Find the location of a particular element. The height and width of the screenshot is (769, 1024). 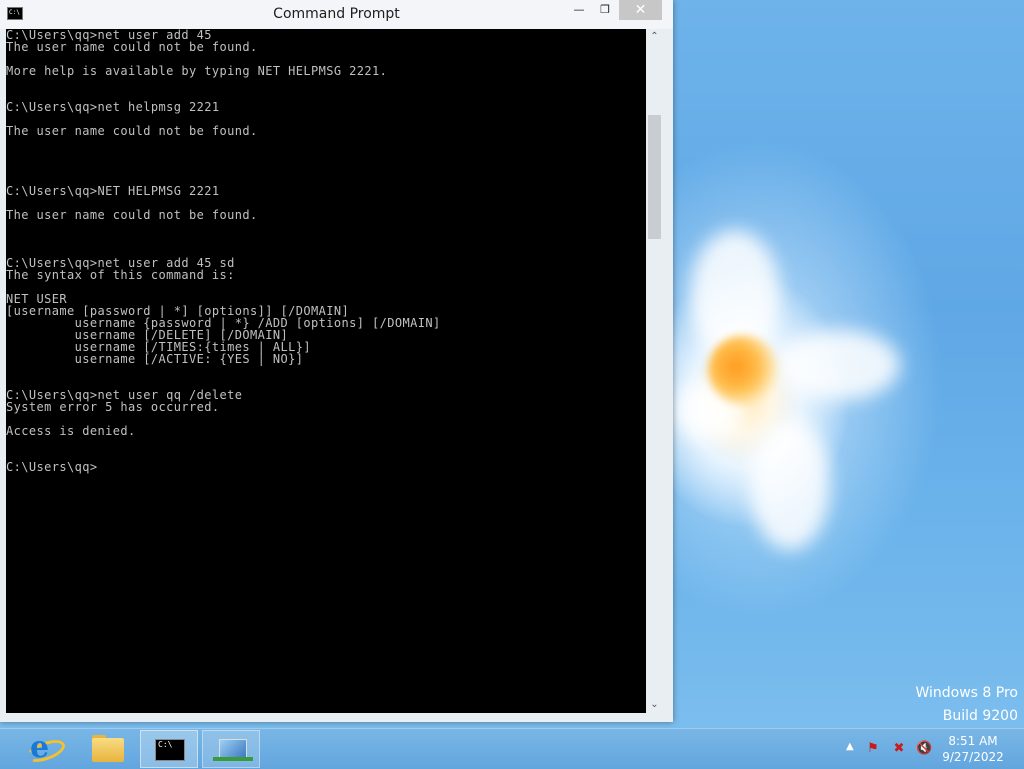

taskbar-command-prompt: C:\ is located at coordinates (169, 749).